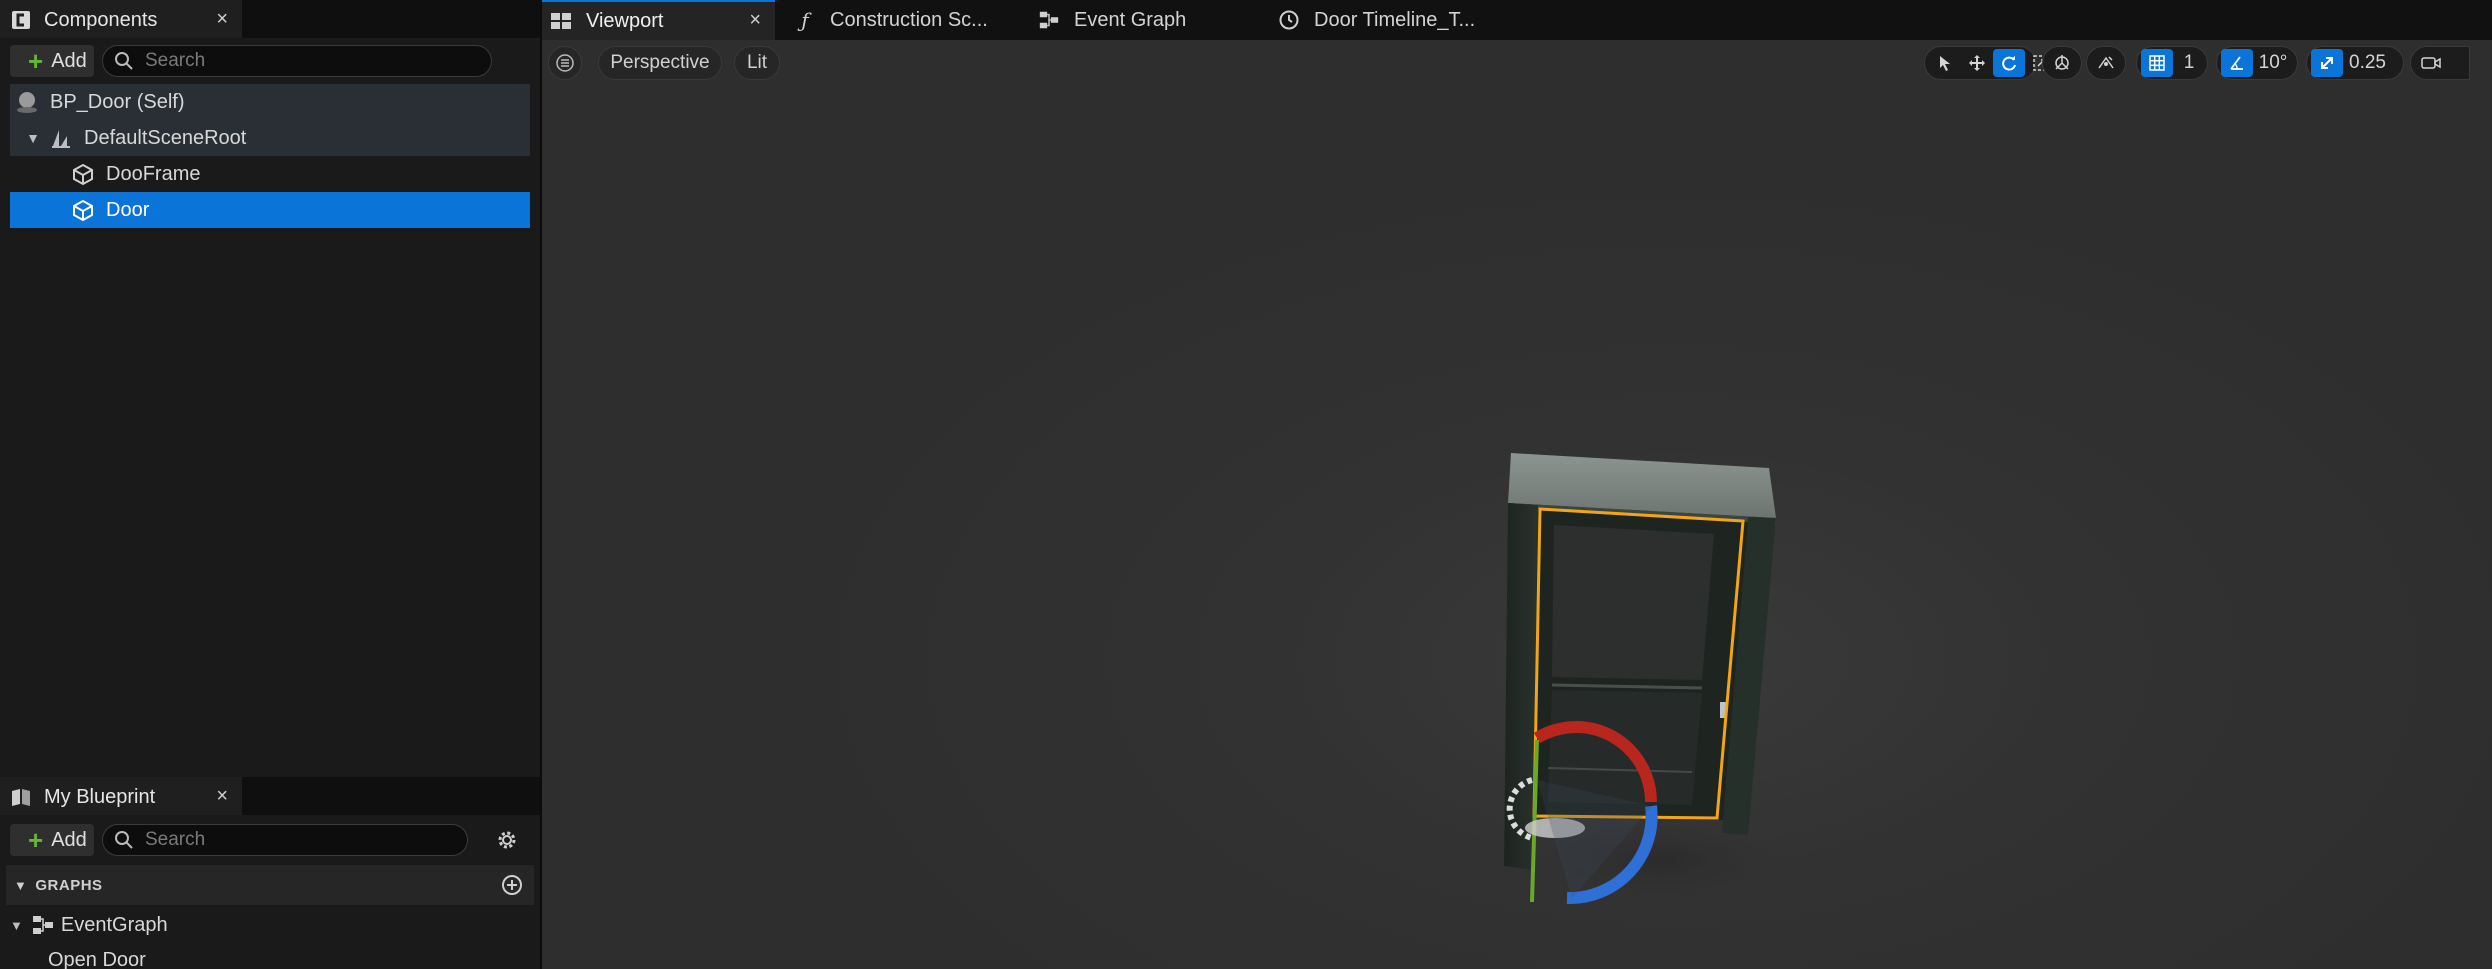  What do you see at coordinates (757, 63) in the screenshot?
I see `lighting-mode-button: Lit` at bounding box center [757, 63].